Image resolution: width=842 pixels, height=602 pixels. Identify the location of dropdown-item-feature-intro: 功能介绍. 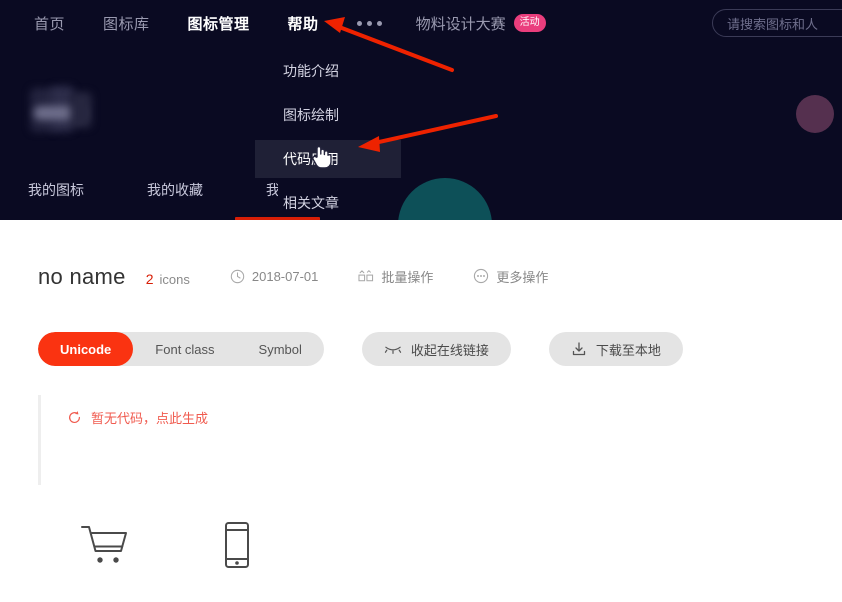
(328, 71).